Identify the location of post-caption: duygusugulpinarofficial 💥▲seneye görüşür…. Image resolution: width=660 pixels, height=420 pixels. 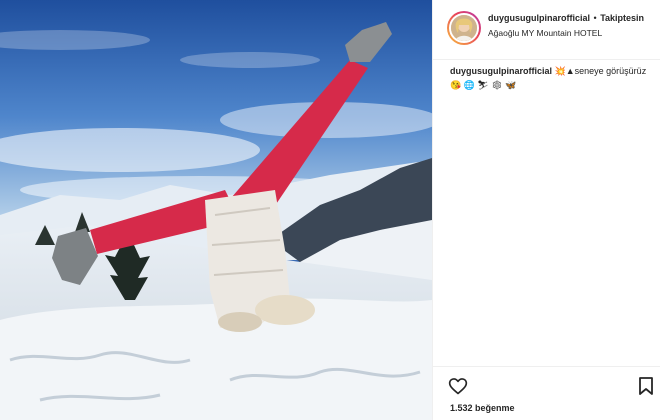
(550, 78).